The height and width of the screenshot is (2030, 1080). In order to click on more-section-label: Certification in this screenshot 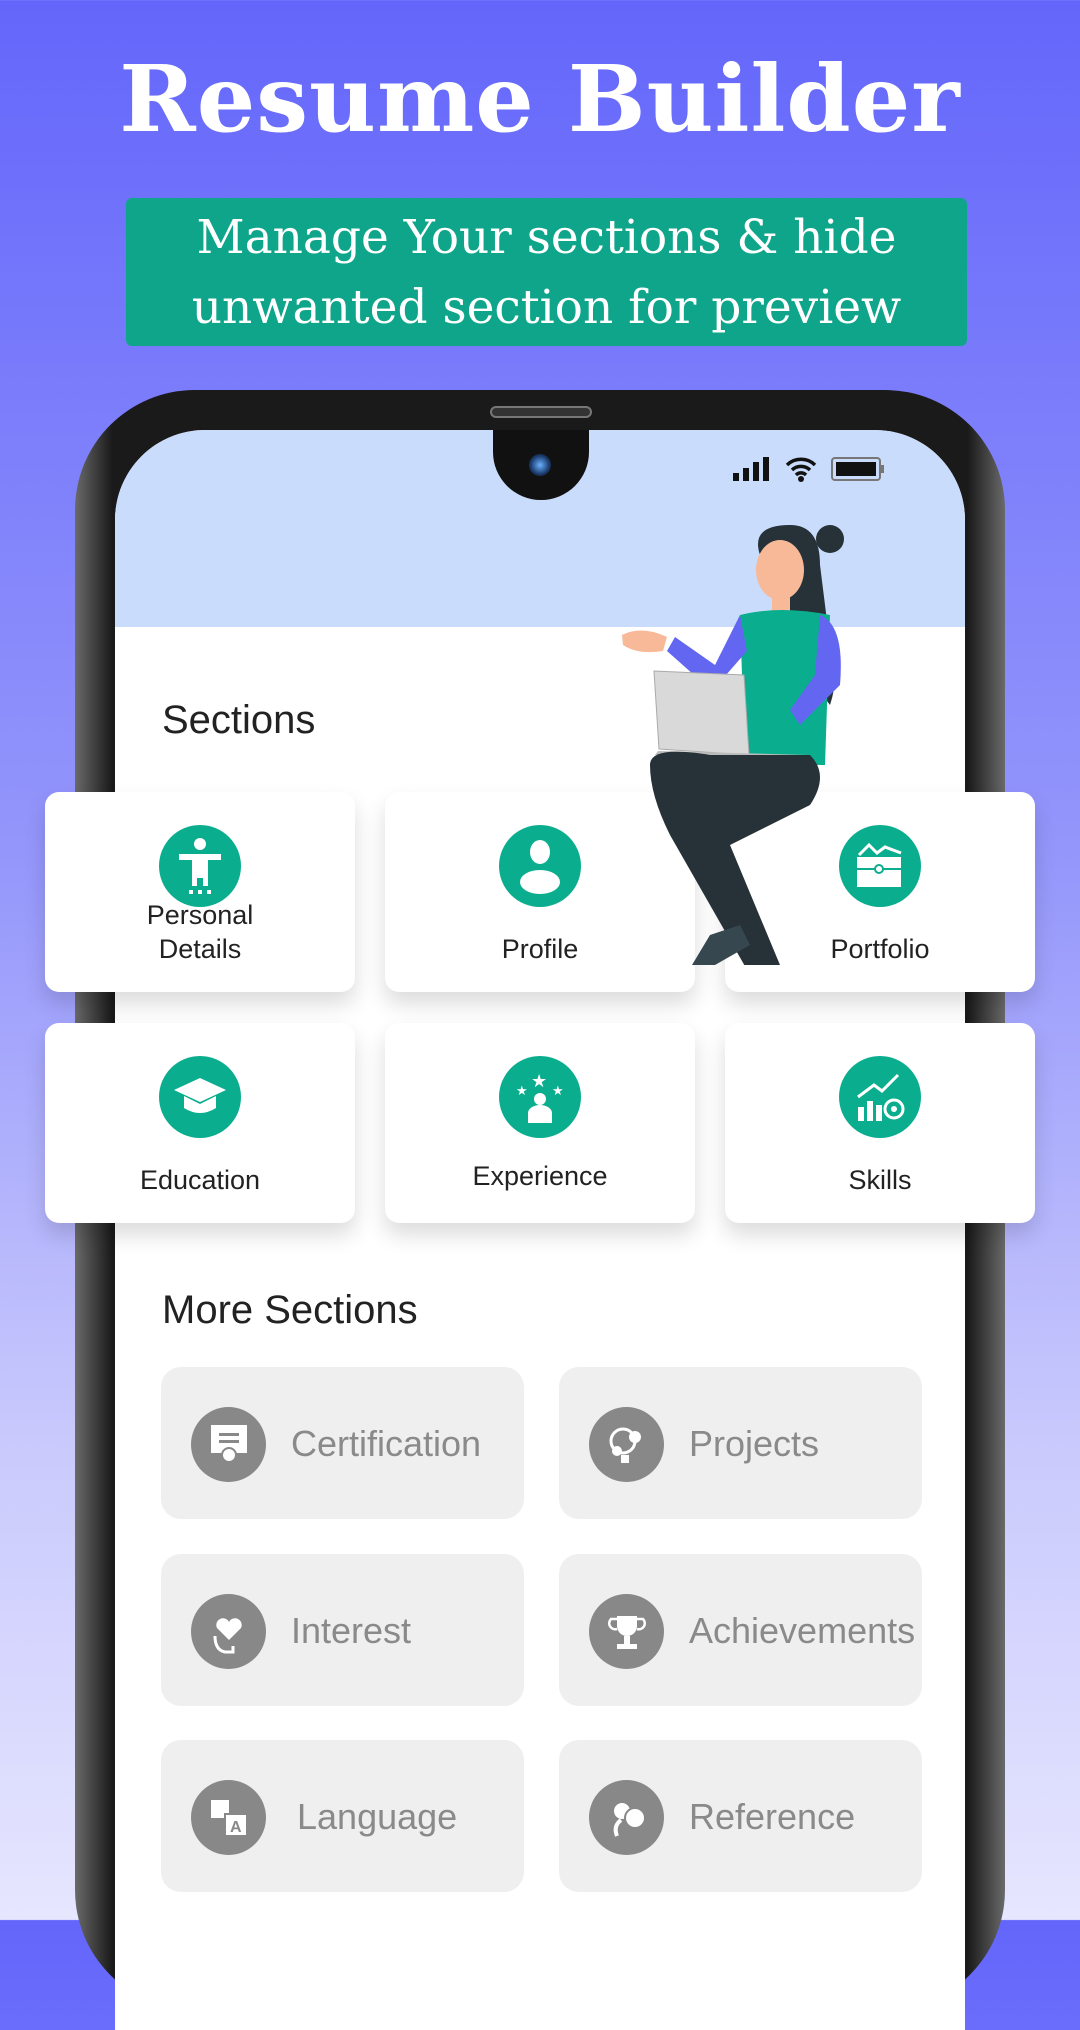, I will do `click(386, 1443)`.